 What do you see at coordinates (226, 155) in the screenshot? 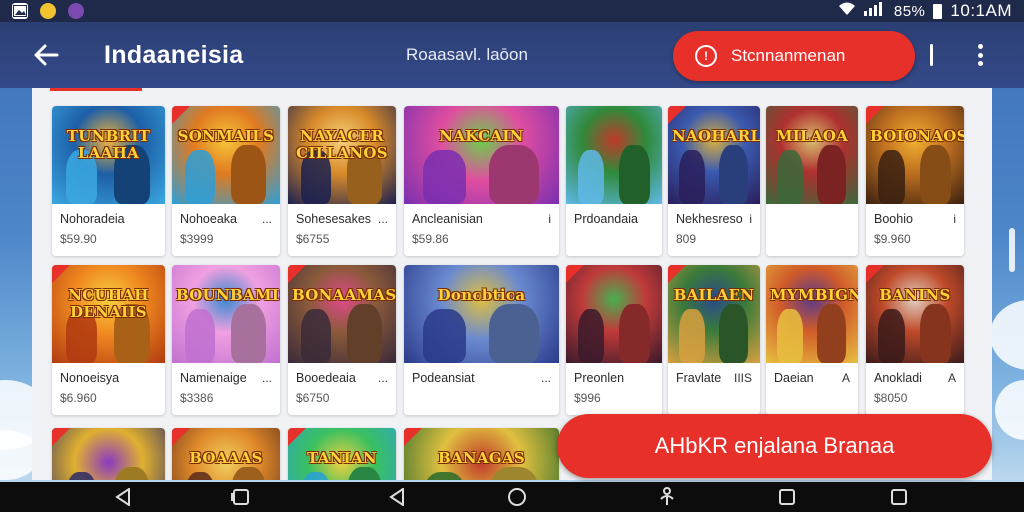
I see `game-thumbnail: SONMAILS` at bounding box center [226, 155].